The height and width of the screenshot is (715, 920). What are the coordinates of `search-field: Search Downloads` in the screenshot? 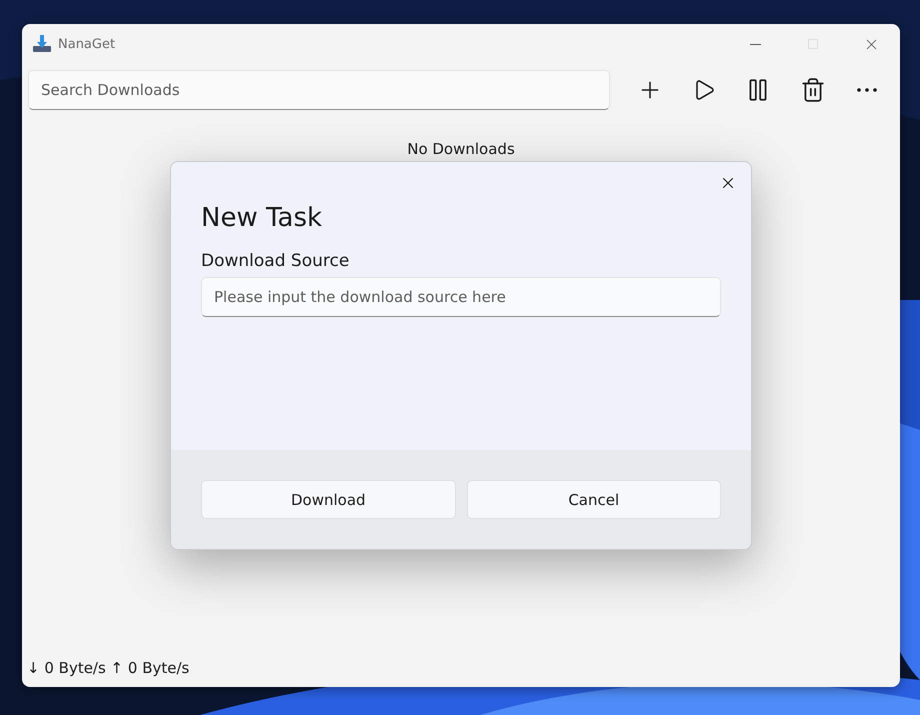 It's located at (319, 90).